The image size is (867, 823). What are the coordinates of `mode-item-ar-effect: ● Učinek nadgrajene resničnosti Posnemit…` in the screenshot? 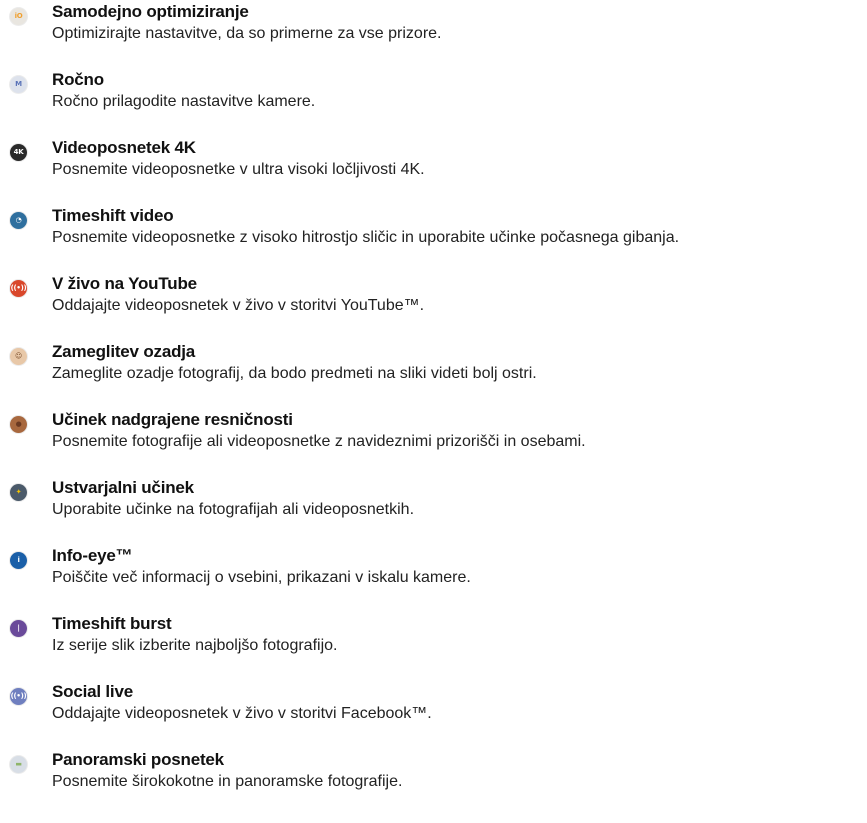 It's located at (433, 438).